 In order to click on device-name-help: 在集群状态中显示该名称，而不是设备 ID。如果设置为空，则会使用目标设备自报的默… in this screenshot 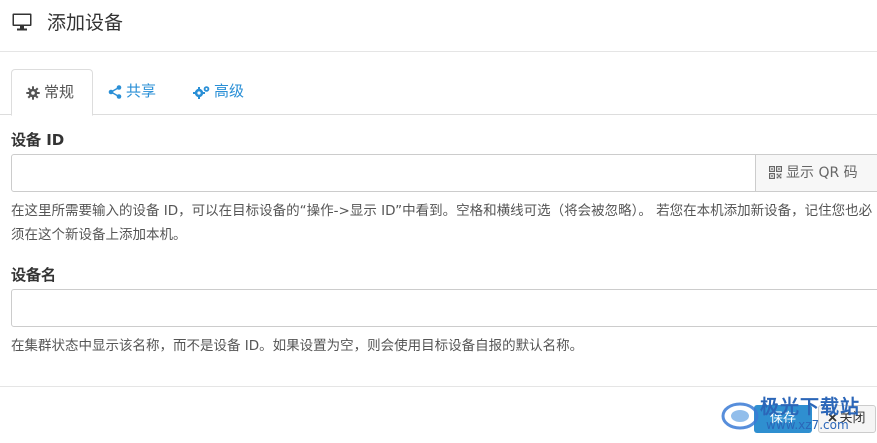, I will do `click(297, 346)`.